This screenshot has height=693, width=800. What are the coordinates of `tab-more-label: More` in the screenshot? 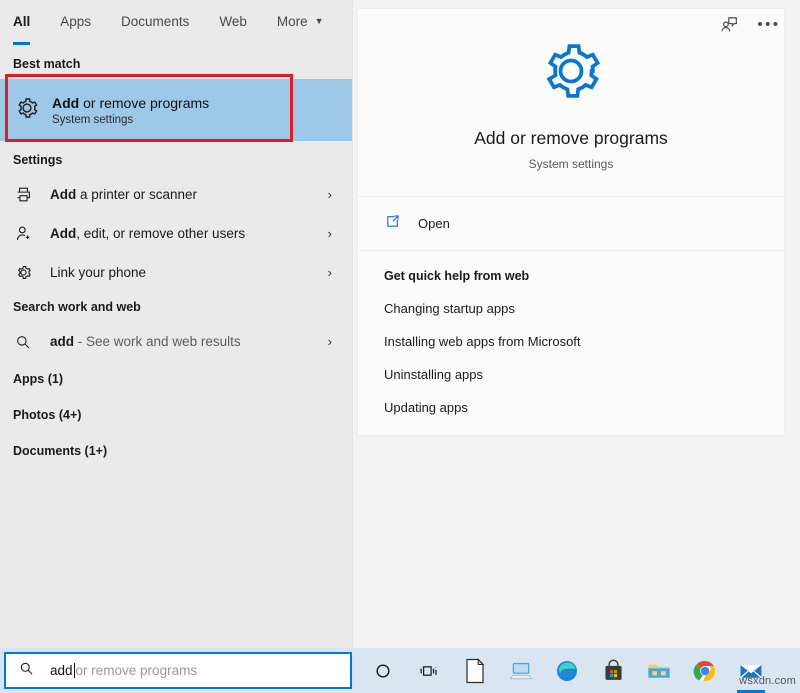 It's located at (292, 21).